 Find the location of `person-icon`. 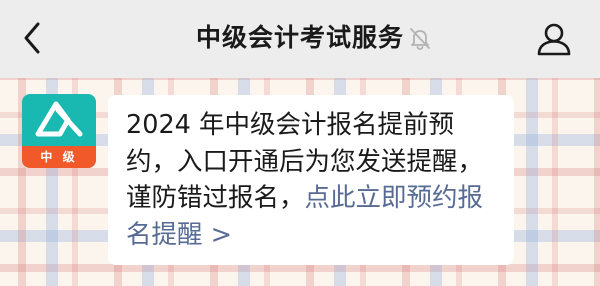

person-icon is located at coordinates (554, 39).